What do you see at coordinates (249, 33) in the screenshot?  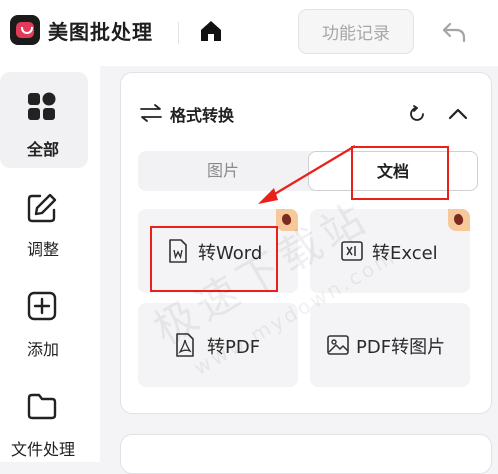 I see `app-header: 美图批处理 功能记录` at bounding box center [249, 33].